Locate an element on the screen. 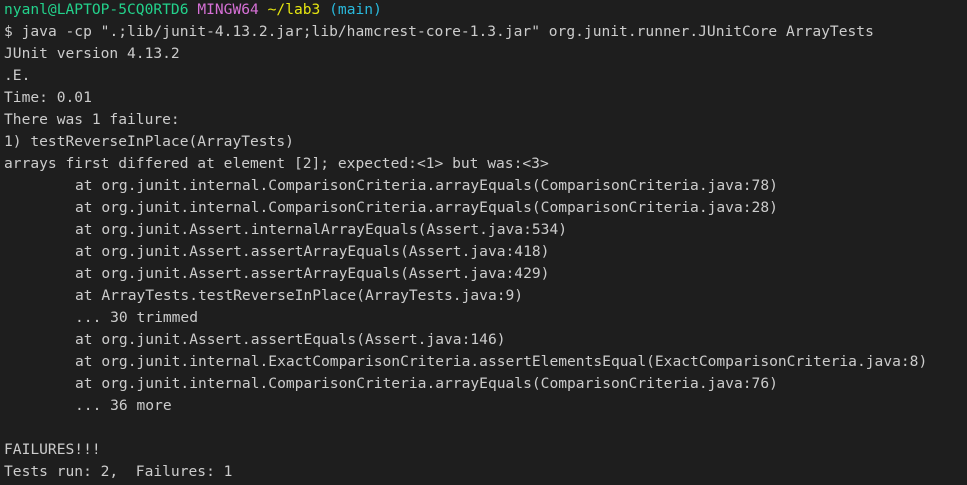 Image resolution: width=967 pixels, height=485 pixels. stack-trace-line: ... 30 trimmed is located at coordinates (137, 317).